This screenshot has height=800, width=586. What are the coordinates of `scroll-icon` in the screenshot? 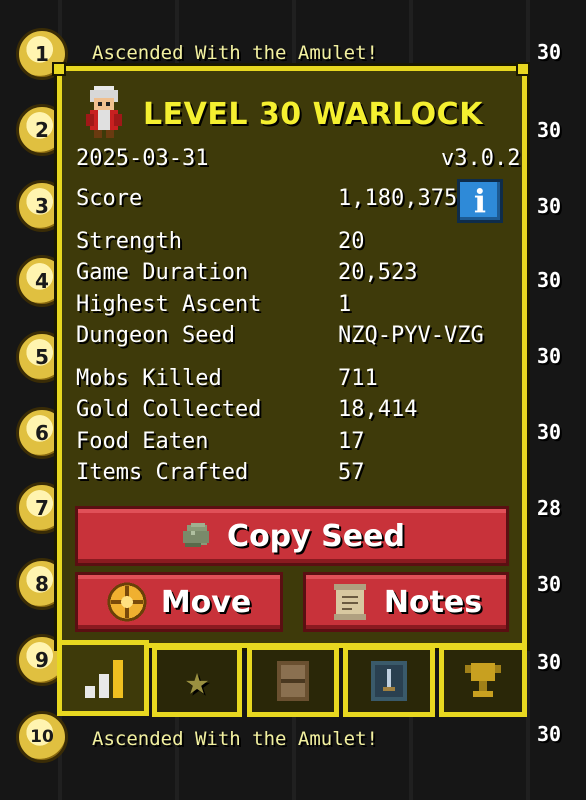 It's located at (349, 602).